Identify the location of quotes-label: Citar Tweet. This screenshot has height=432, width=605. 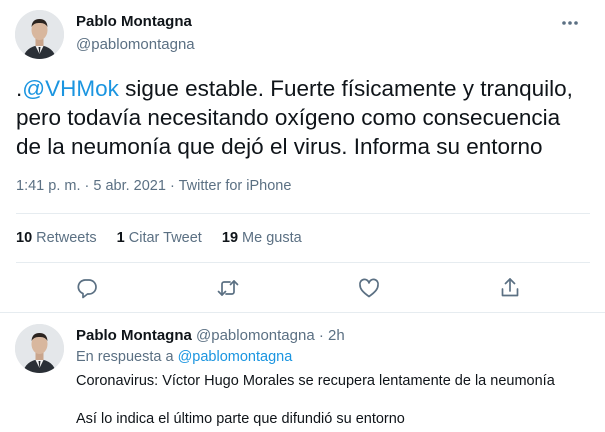
(165, 238).